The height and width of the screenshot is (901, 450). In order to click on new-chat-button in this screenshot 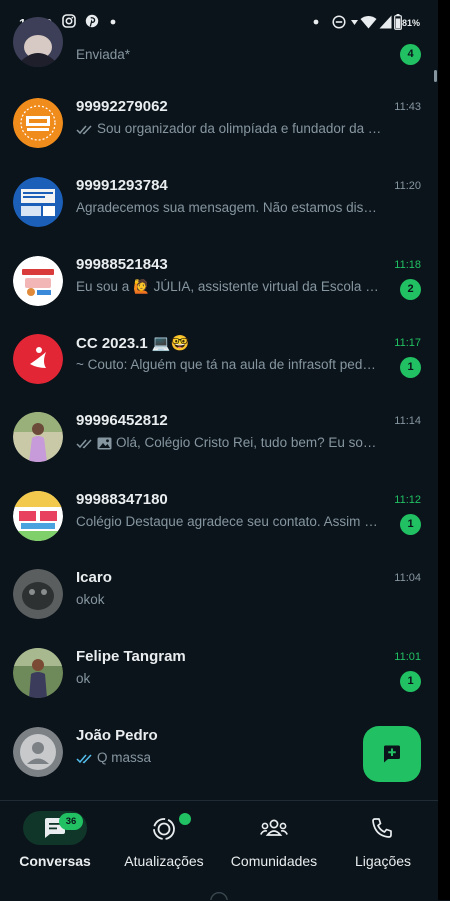, I will do `click(392, 754)`.